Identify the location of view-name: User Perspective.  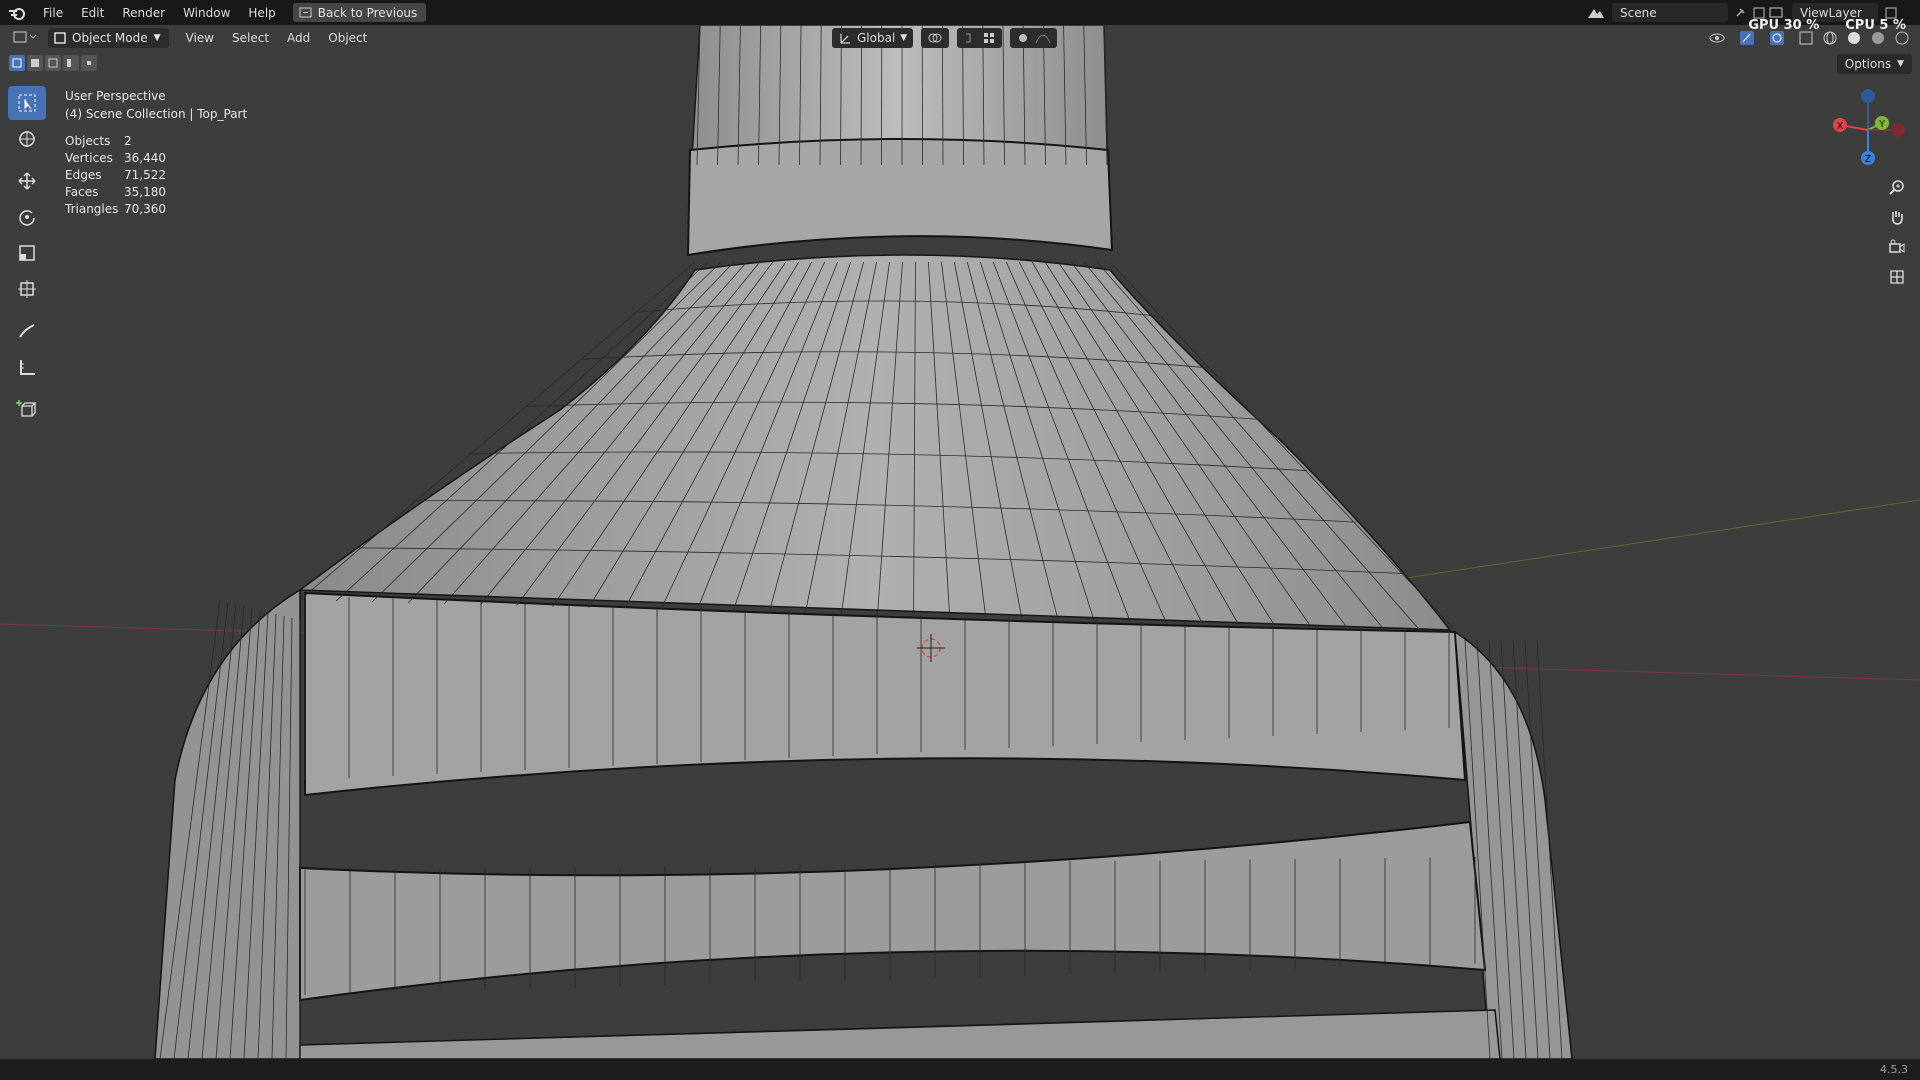
(115, 96).